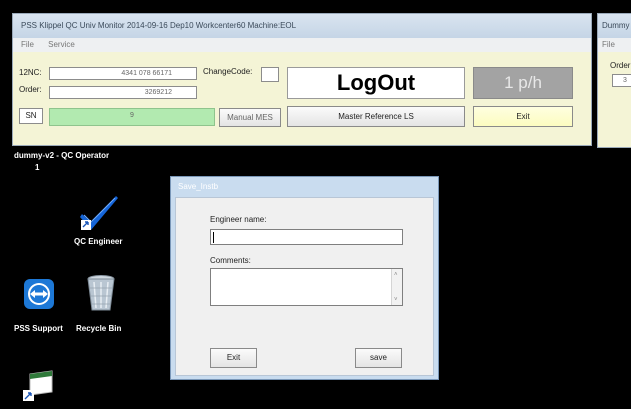 The height and width of the screenshot is (409, 631). Describe the element at coordinates (378, 358) in the screenshot. I see `dialog-save-button: save` at that location.